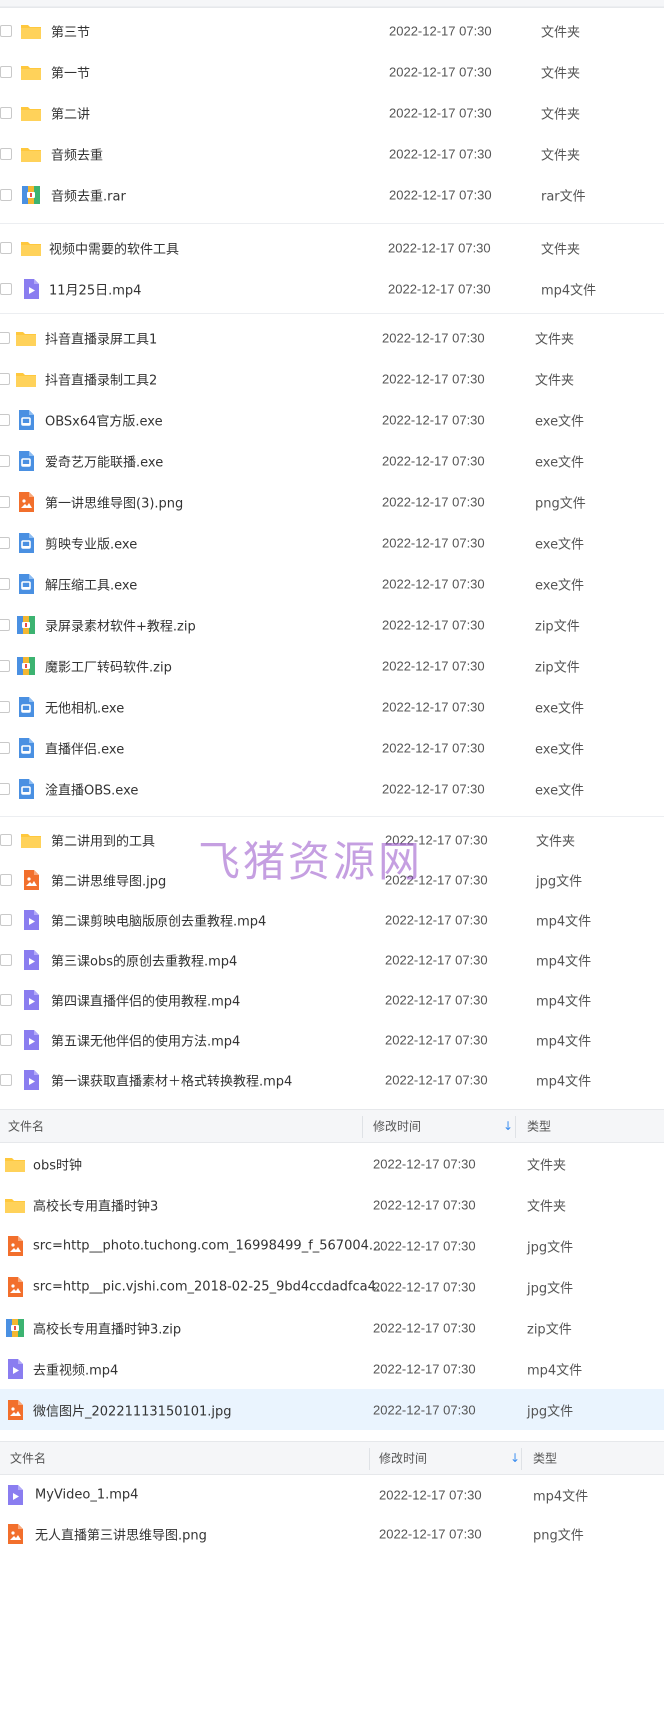 This screenshot has width=664, height=1730. I want to click on file-name: 高校长专用直播时钟3.zip, so click(107, 1327).